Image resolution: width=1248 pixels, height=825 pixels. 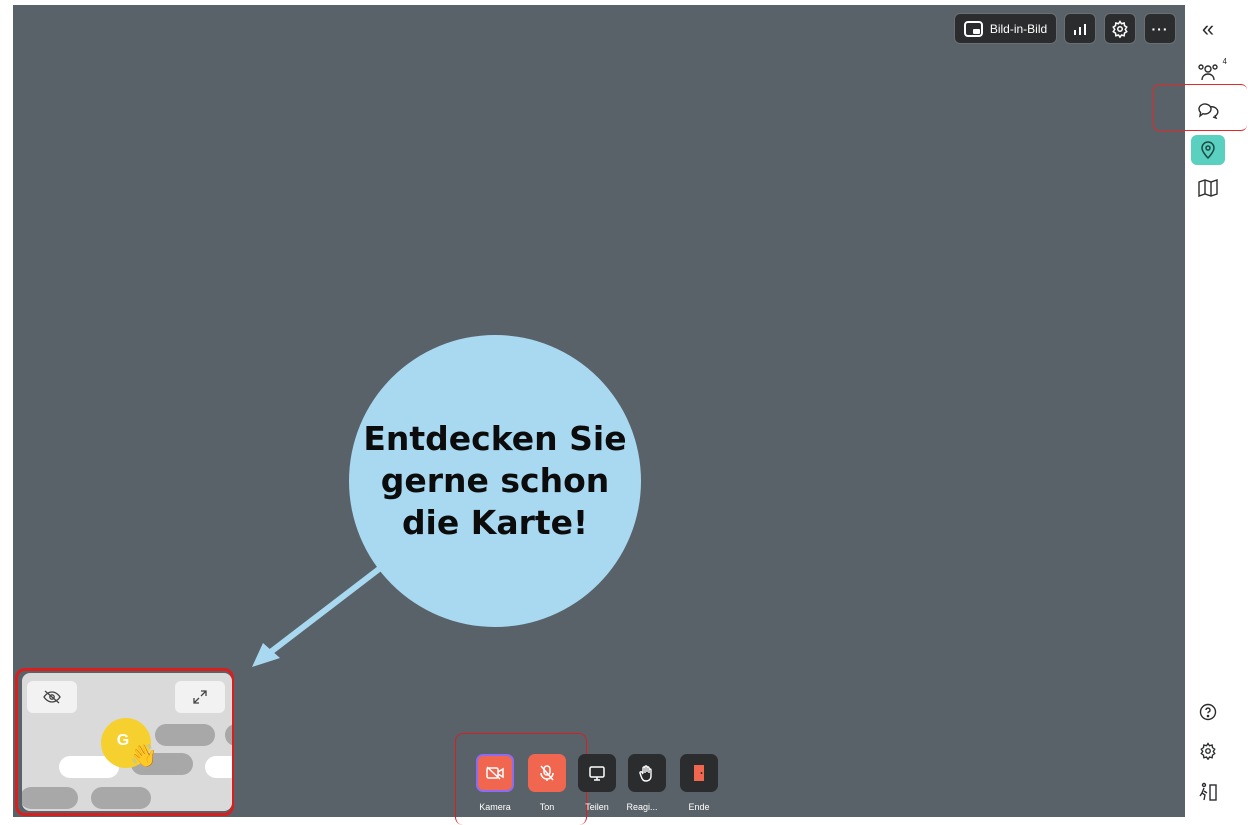 I want to click on camera-off-icon, so click(x=495, y=773).